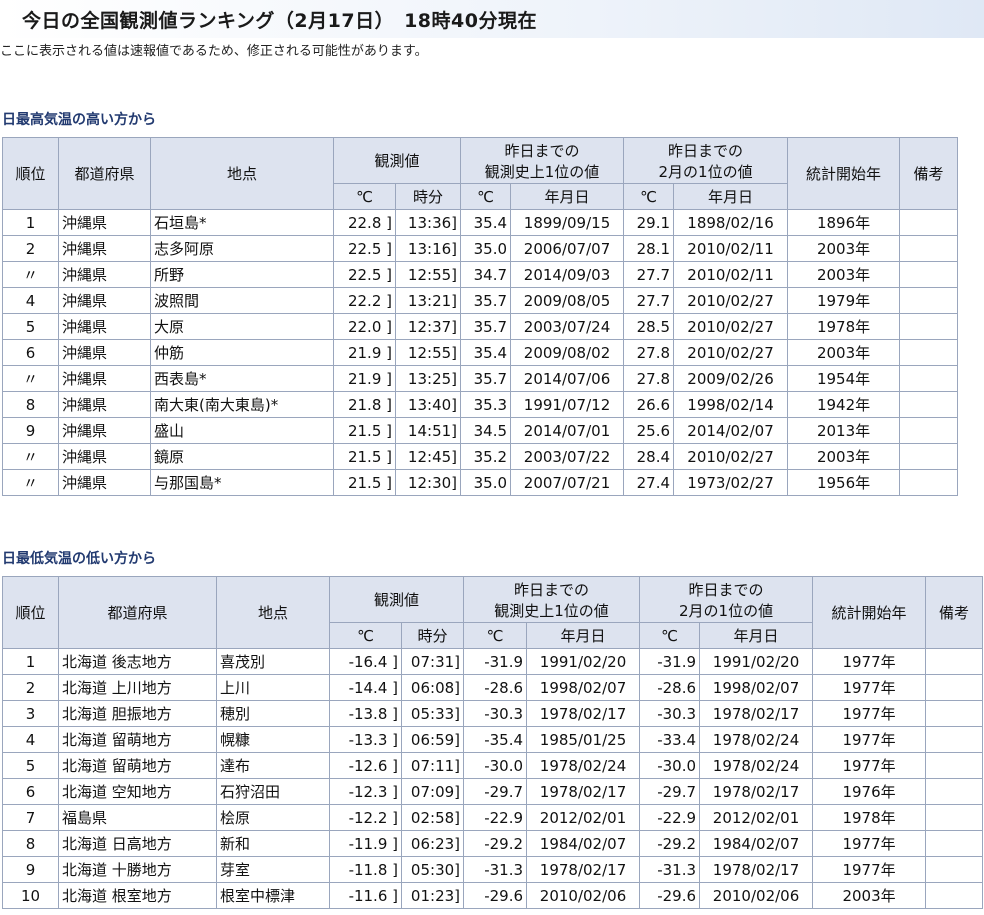 This screenshot has width=984, height=915. I want to click on month-value-cell: 26.6, so click(649, 404).